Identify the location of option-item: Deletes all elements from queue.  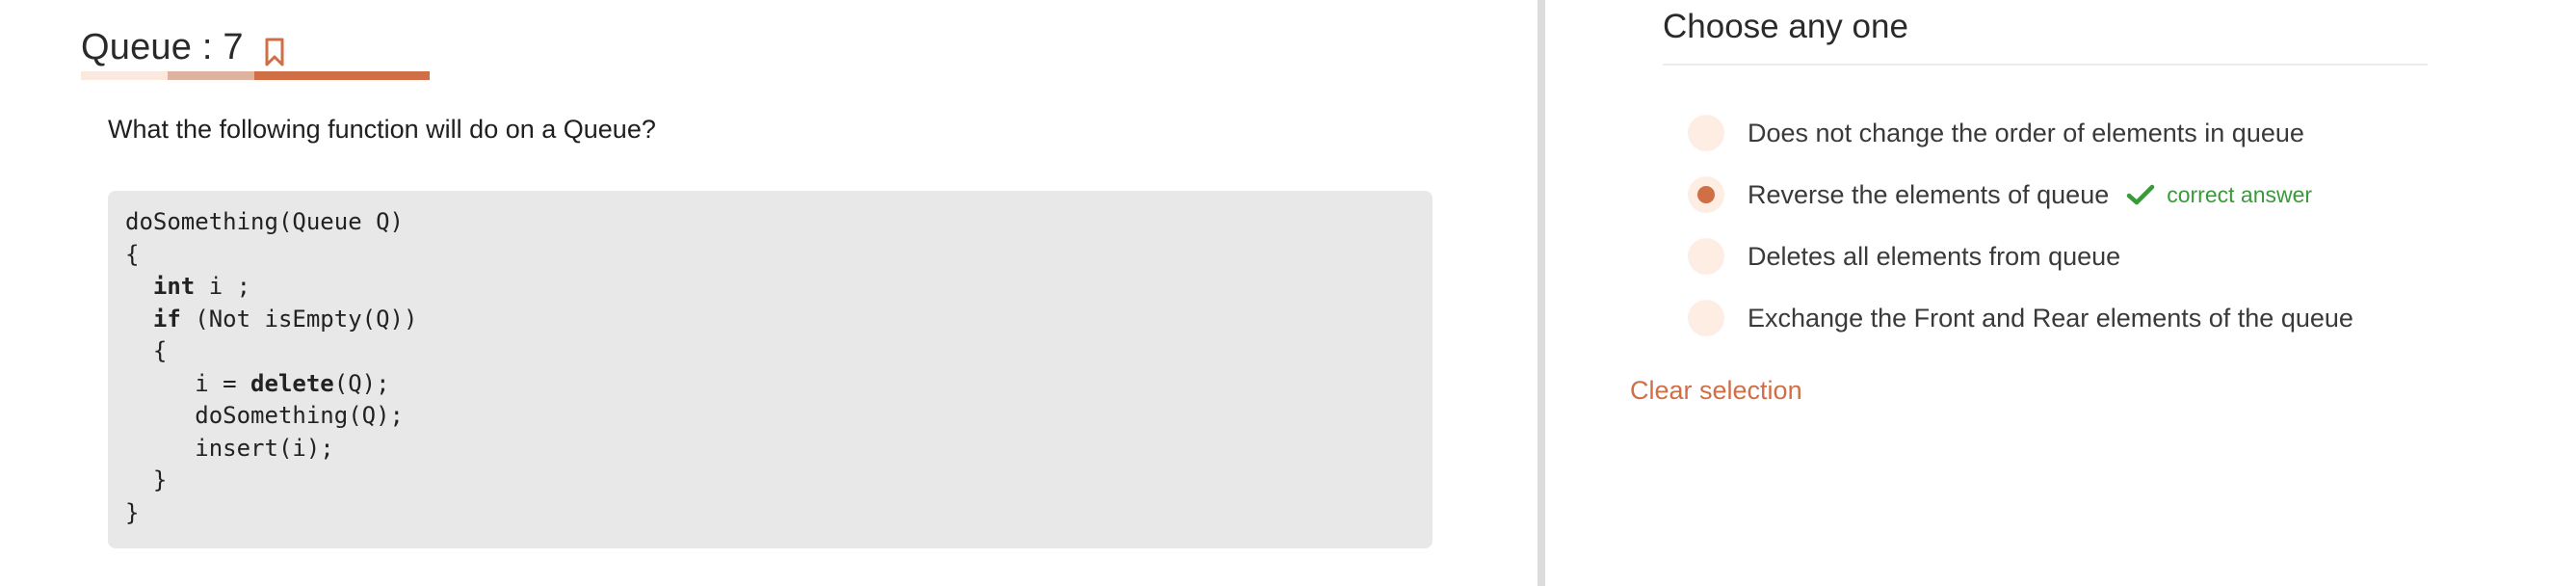
(2020, 256).